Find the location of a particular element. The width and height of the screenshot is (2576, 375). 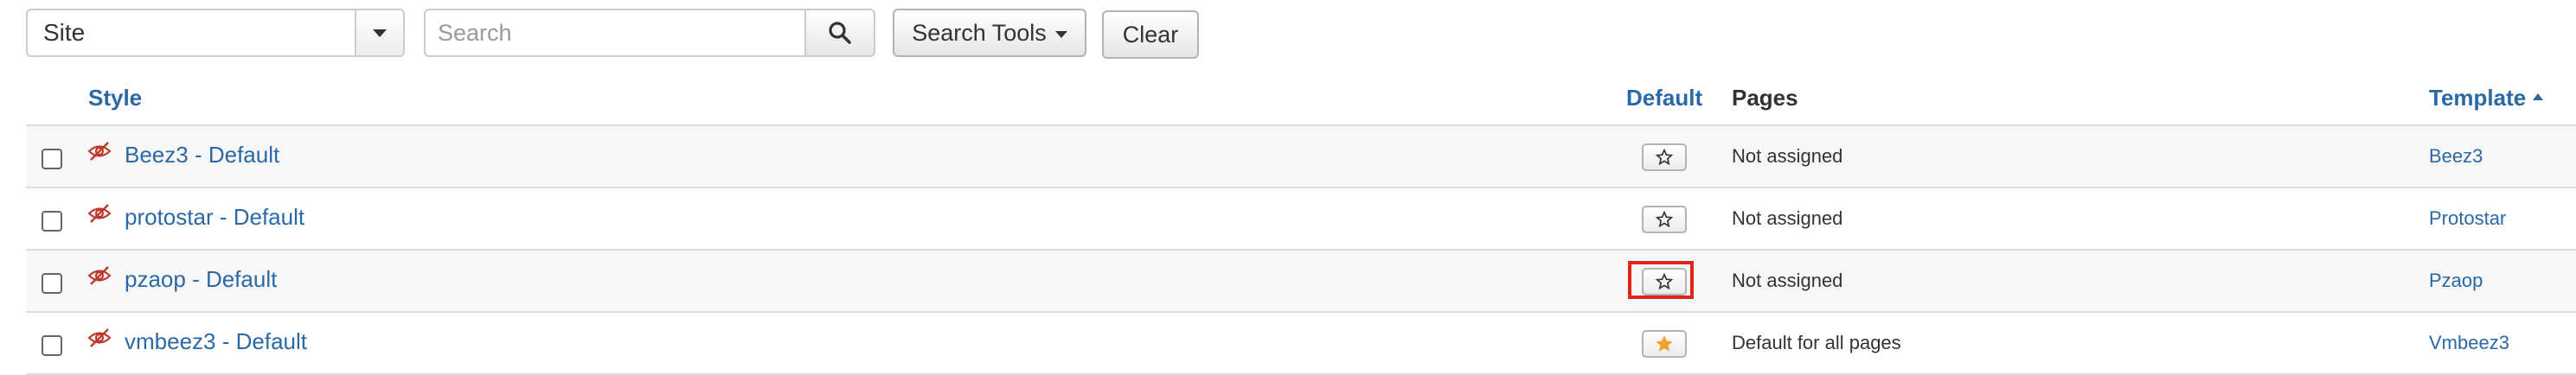

search-input is located at coordinates (614, 33).